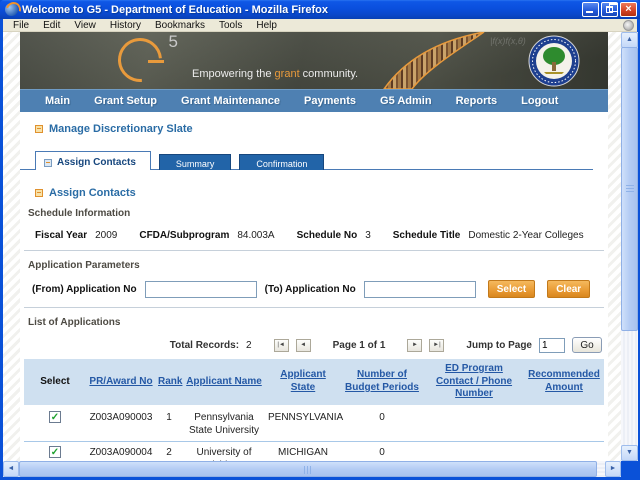  What do you see at coordinates (106, 235) in the screenshot?
I see `fiscal-year-value: 2009` at bounding box center [106, 235].